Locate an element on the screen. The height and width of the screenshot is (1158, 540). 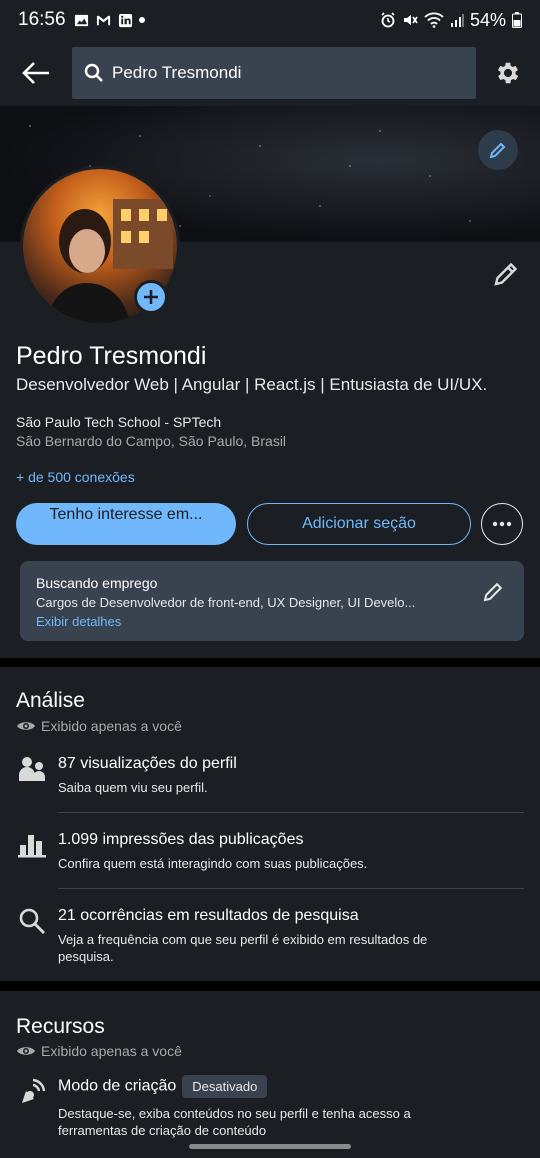
back-arrow-icon is located at coordinates (35, 73).